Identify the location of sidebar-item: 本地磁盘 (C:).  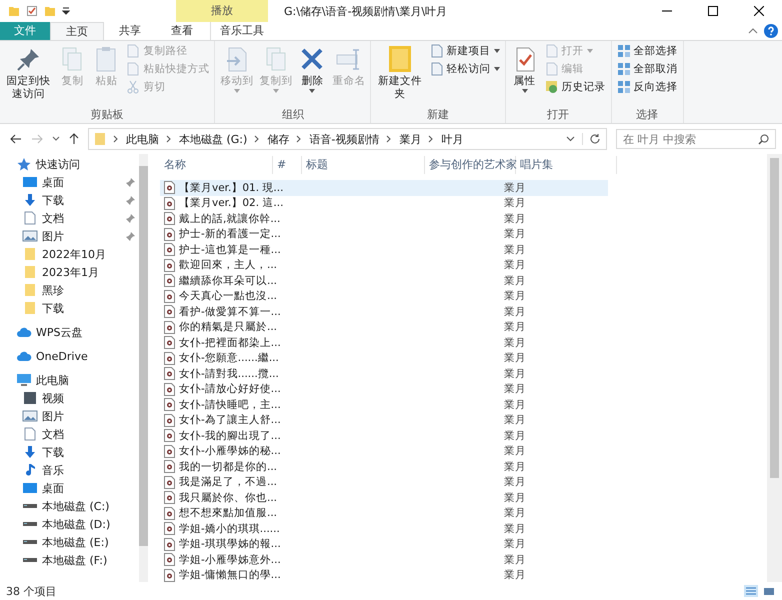
(76, 506).